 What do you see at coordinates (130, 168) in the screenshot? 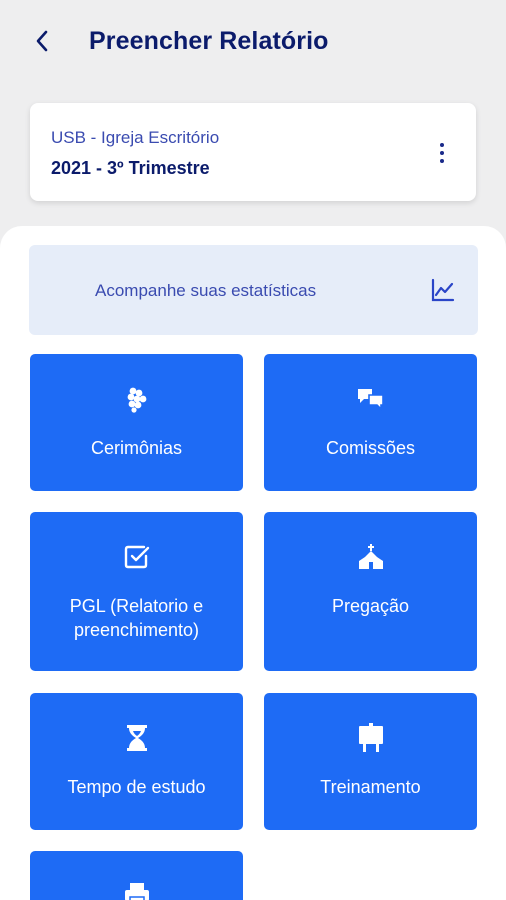
I see `report-period: 2021 - 3º Trimestre` at bounding box center [130, 168].